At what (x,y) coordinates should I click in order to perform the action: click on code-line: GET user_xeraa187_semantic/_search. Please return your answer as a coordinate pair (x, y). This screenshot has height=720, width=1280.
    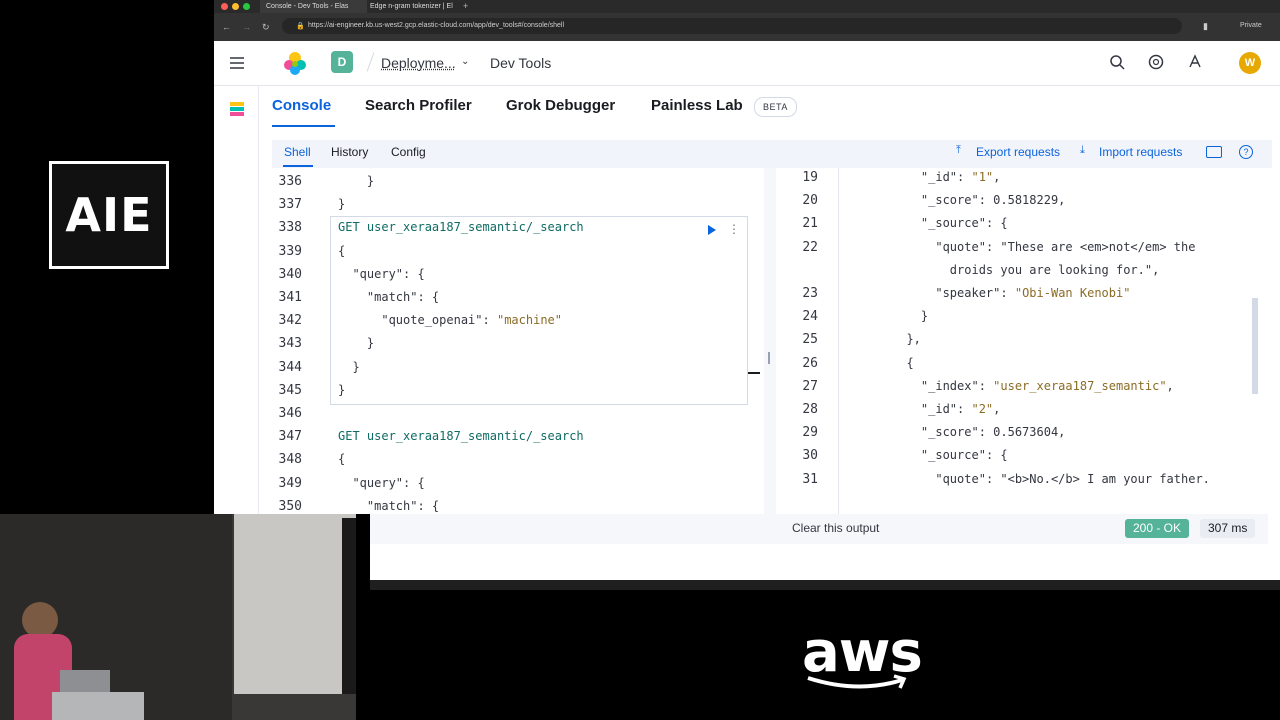
    Looking at the image, I should click on (461, 436).